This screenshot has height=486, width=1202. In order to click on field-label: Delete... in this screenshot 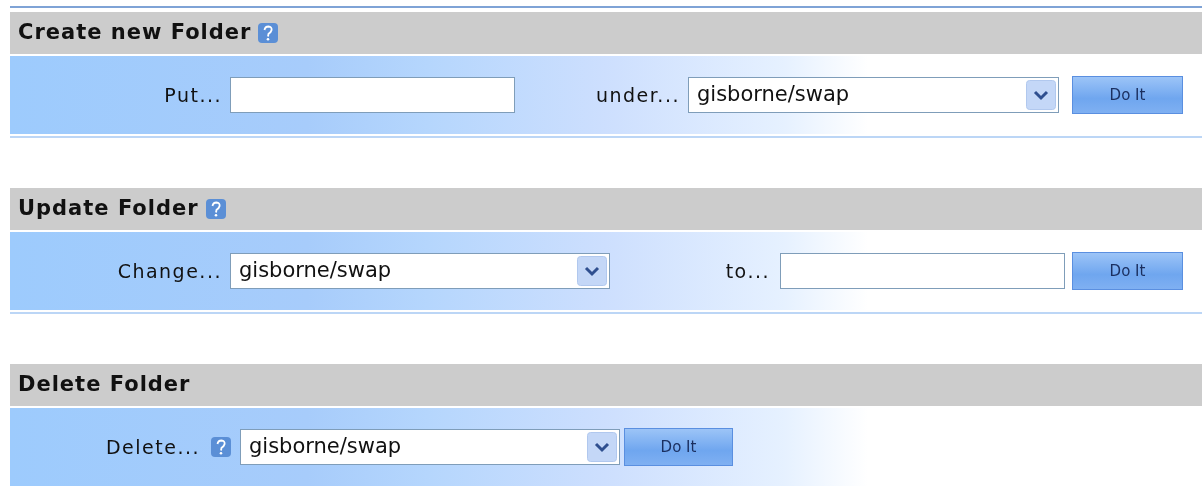, I will do `click(152, 447)`.